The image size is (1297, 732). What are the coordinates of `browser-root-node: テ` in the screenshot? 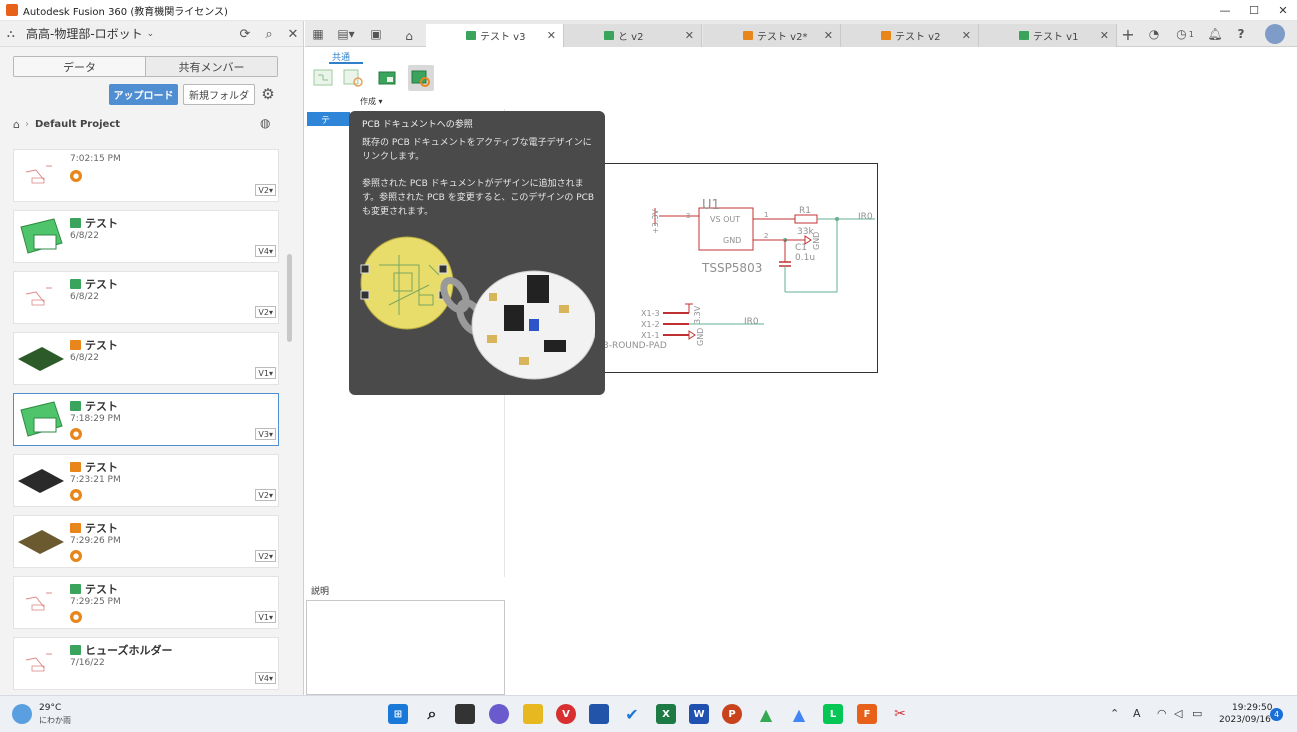 It's located at (328, 119).